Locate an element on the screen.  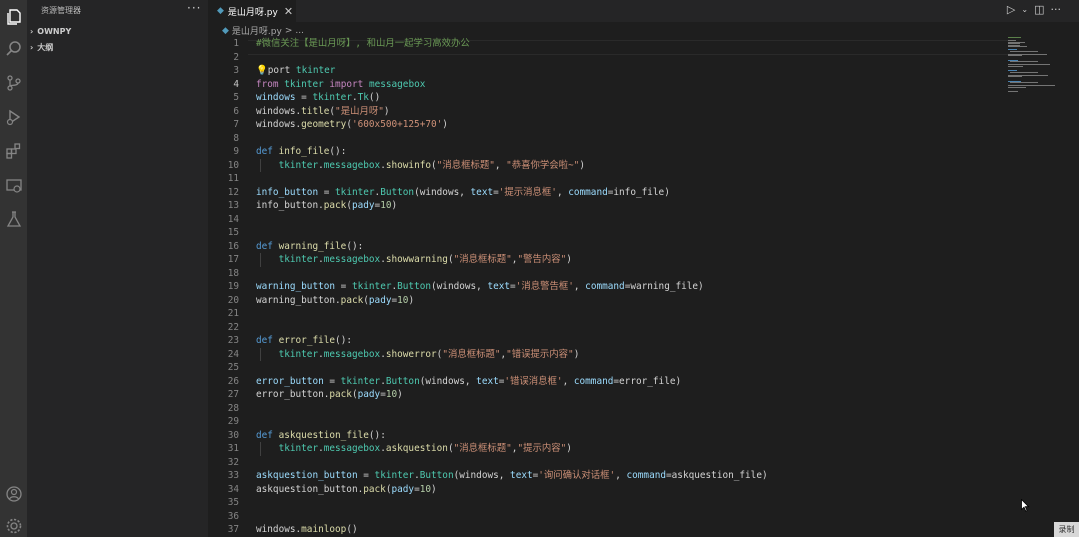
run-debug-icon is located at coordinates (13, 116).